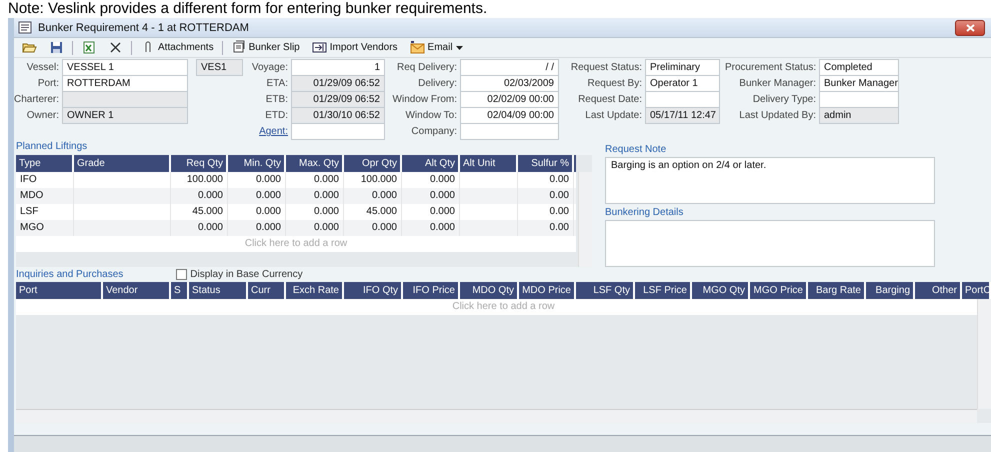 The height and width of the screenshot is (452, 991). Describe the element at coordinates (417, 47) in the screenshot. I see `envelope-icon` at that location.